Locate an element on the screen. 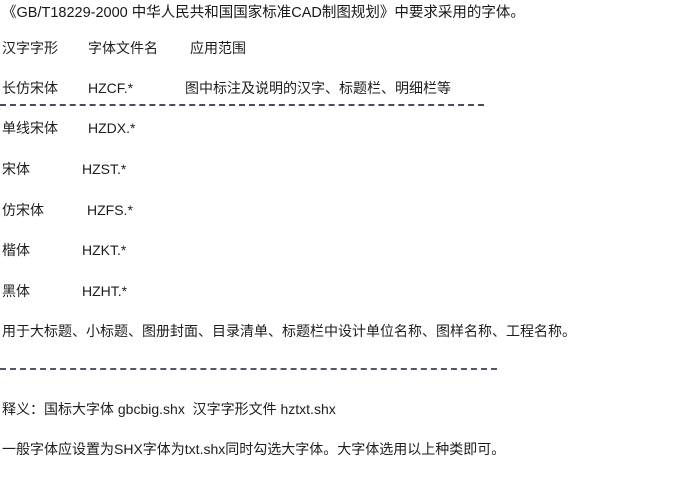  table-row: 宋体 HZST.* is located at coordinates (337, 169).